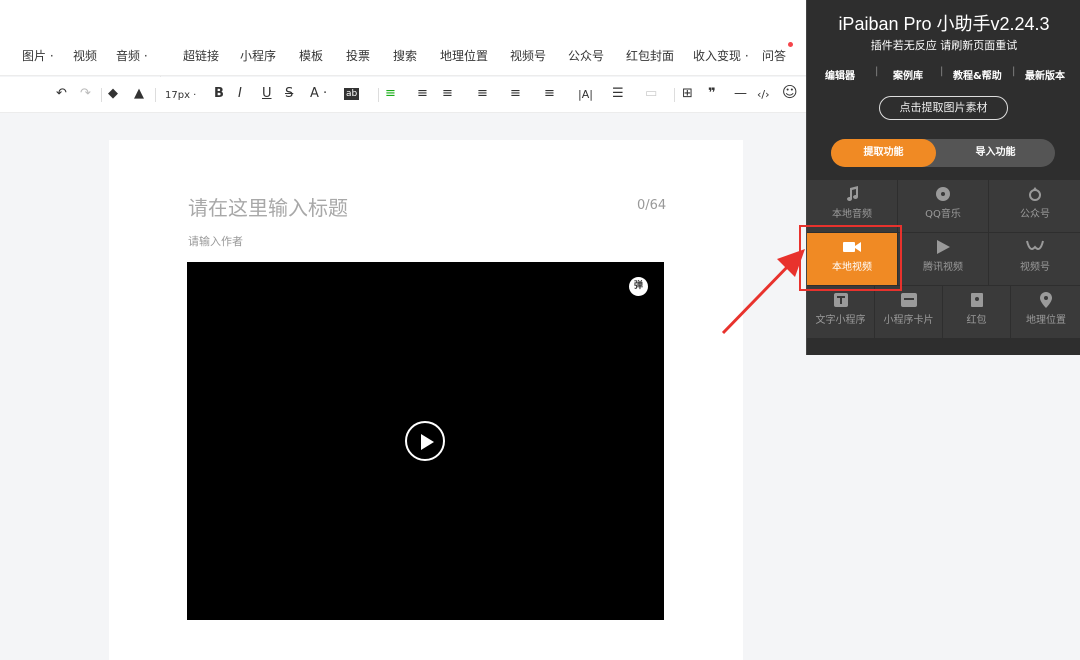 This screenshot has width=1080, height=660. I want to click on menu-search: 搜索, so click(405, 55).